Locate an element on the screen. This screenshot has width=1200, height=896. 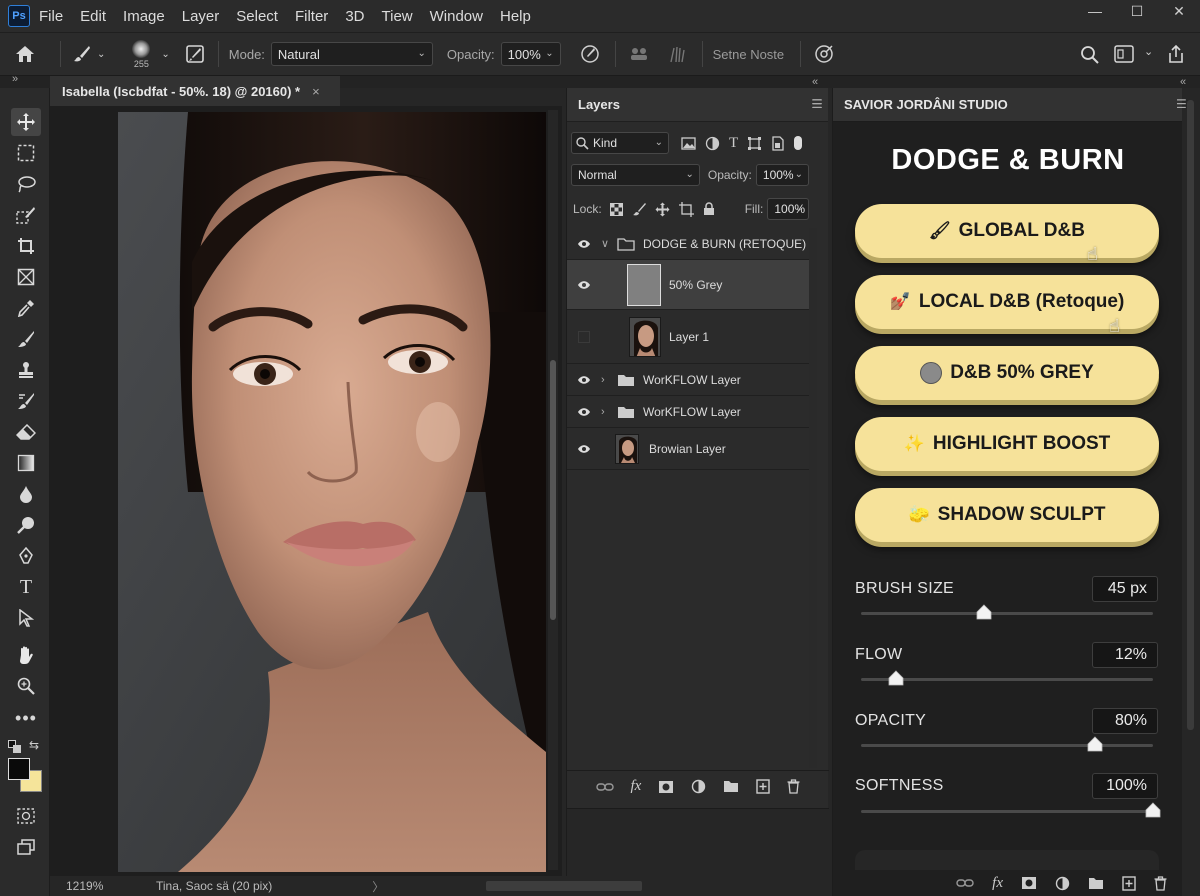
expand-toolbar-icon: » is located at coordinates (15, 79).